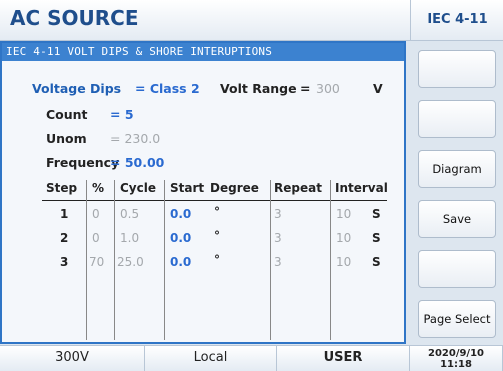 This screenshot has width=503, height=371. Describe the element at coordinates (456, 20) in the screenshot. I see `test-code-label: IEC 4-11` at that location.